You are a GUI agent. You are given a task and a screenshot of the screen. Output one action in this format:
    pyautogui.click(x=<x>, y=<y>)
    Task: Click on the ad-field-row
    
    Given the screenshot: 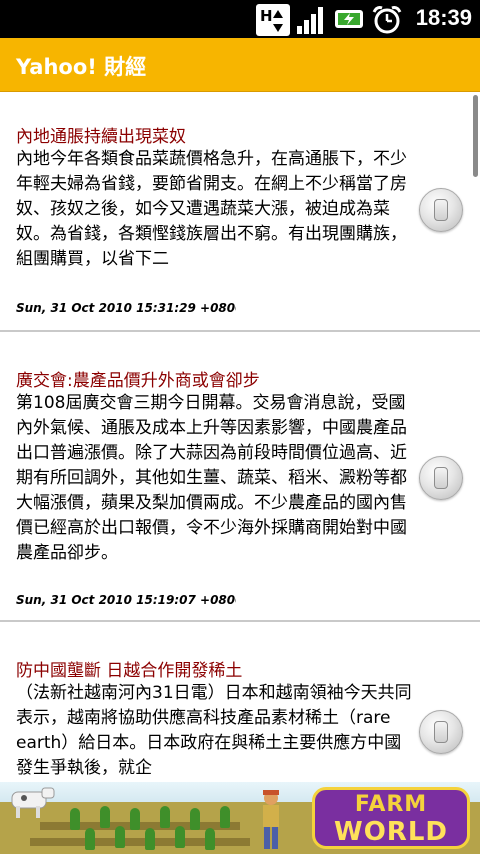 What is the action you would take?
    pyautogui.click(x=140, y=842)
    